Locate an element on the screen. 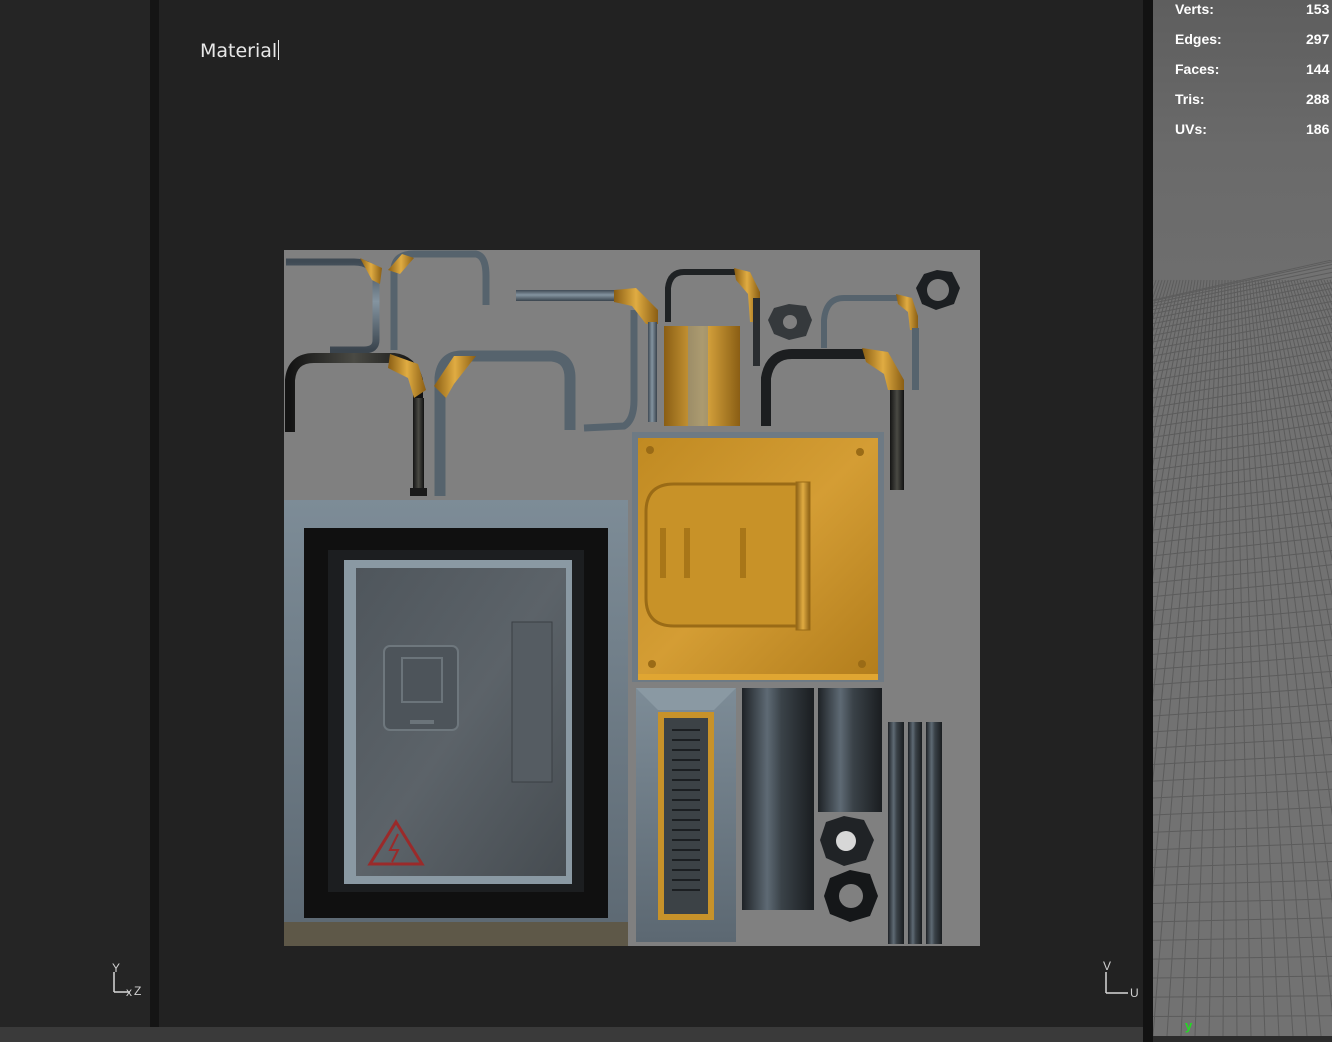 This screenshot has height=1042, width=1332. material-name-text: Material is located at coordinates (239, 51).